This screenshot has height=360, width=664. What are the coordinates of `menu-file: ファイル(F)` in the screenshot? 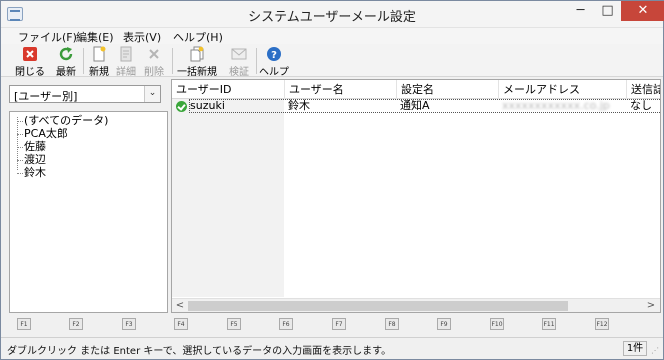 It's located at (47, 37).